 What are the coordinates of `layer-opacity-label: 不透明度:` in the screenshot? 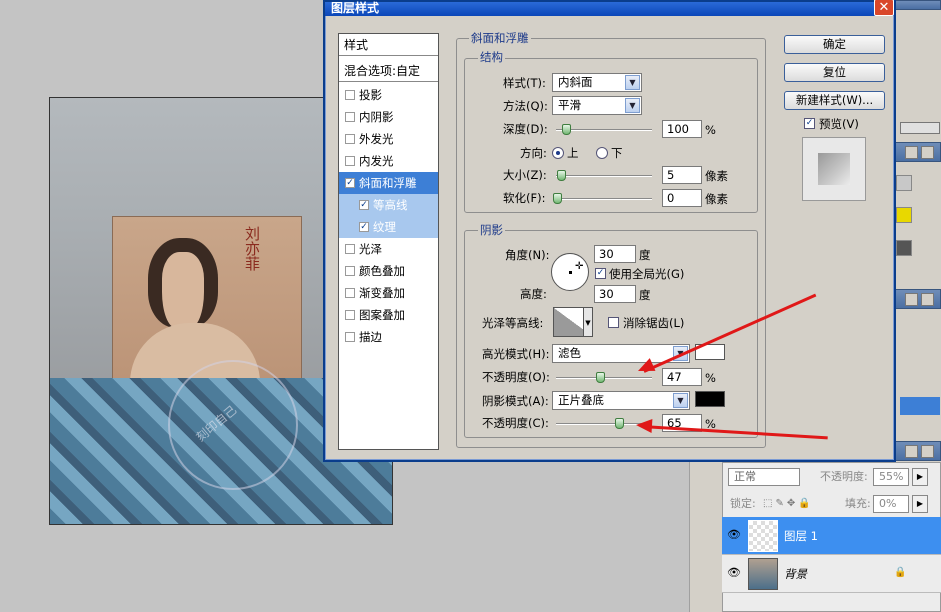 It's located at (844, 476).